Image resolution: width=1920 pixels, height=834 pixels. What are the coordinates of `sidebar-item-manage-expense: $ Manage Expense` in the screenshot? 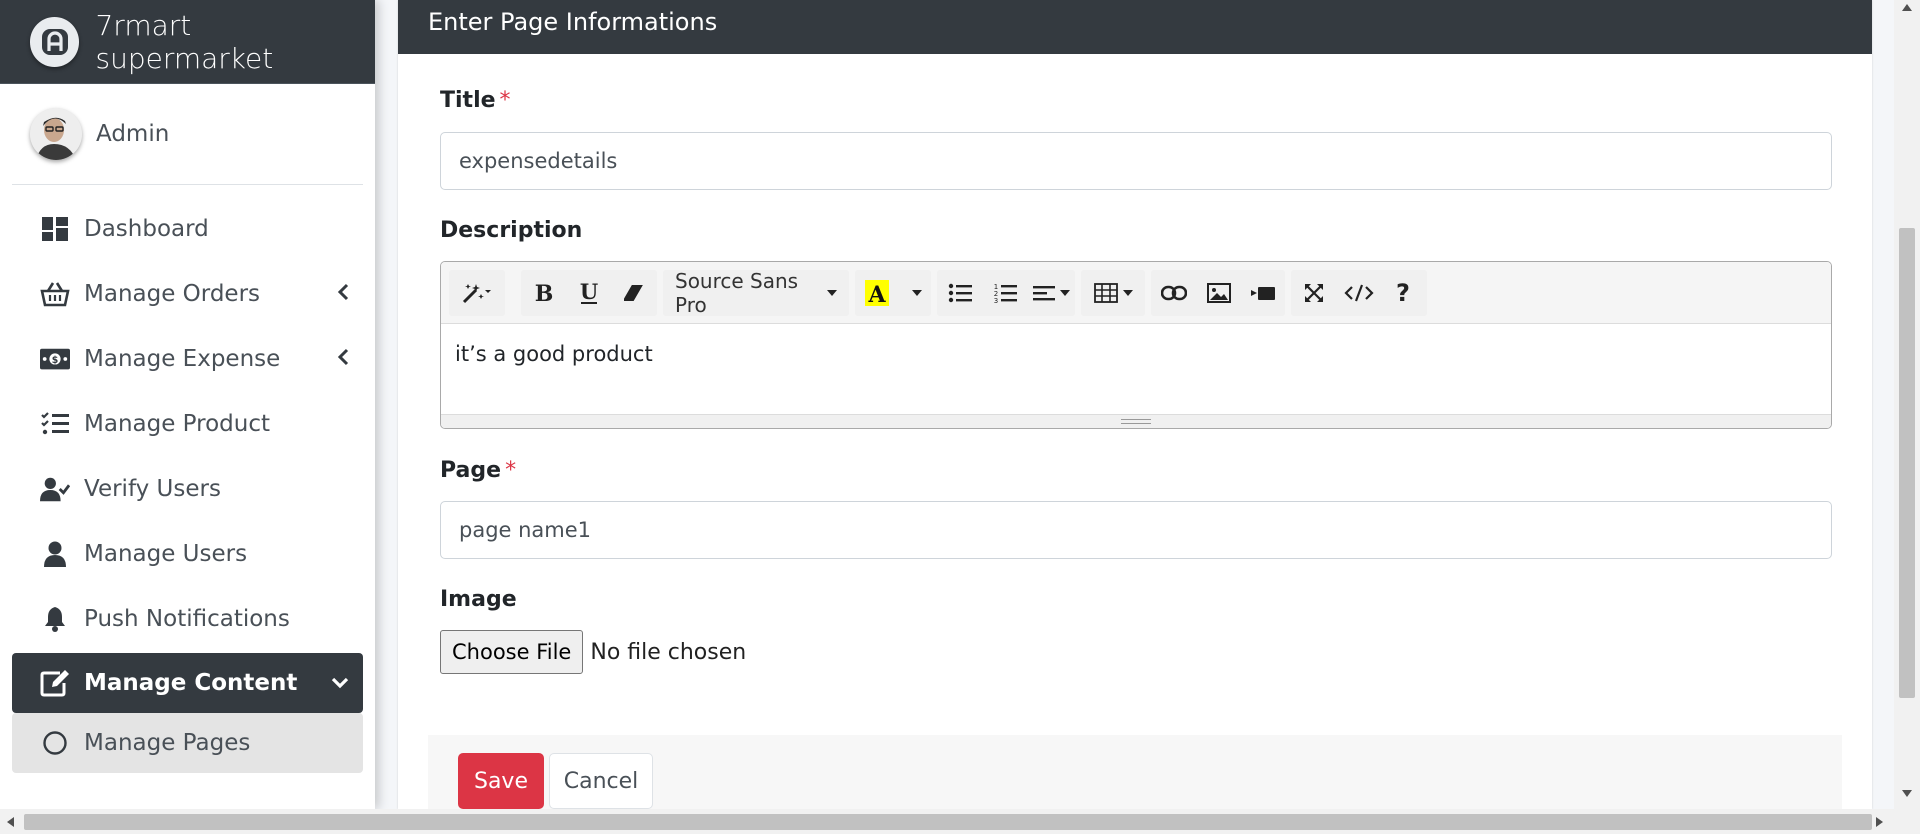 It's located at (187, 358).